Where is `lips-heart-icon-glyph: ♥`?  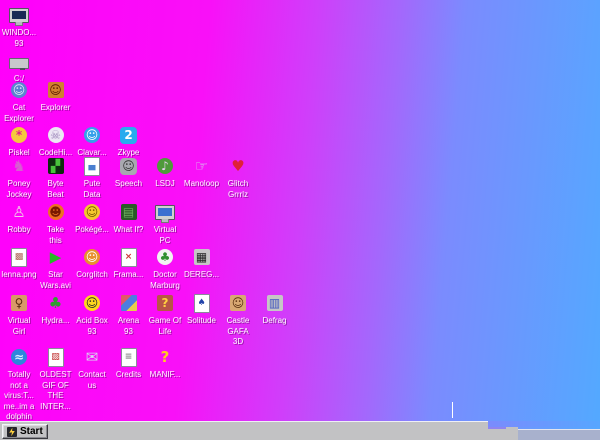
lips-heart-icon-glyph: ♥ is located at coordinates (238, 165).